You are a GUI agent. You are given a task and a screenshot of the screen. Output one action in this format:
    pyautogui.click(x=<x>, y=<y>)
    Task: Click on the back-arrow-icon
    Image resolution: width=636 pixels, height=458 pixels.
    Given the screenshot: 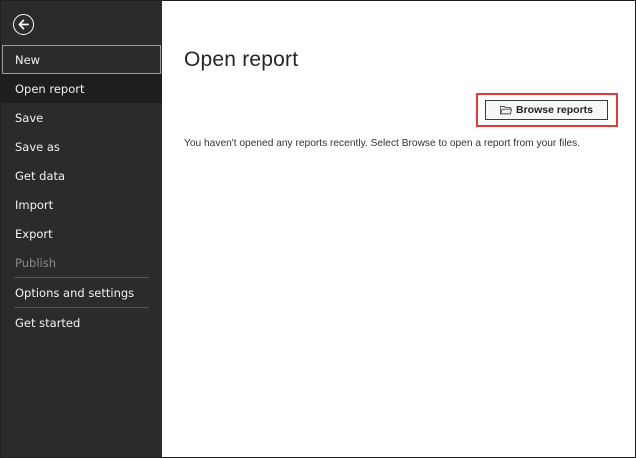 What is the action you would take?
    pyautogui.click(x=23, y=24)
    